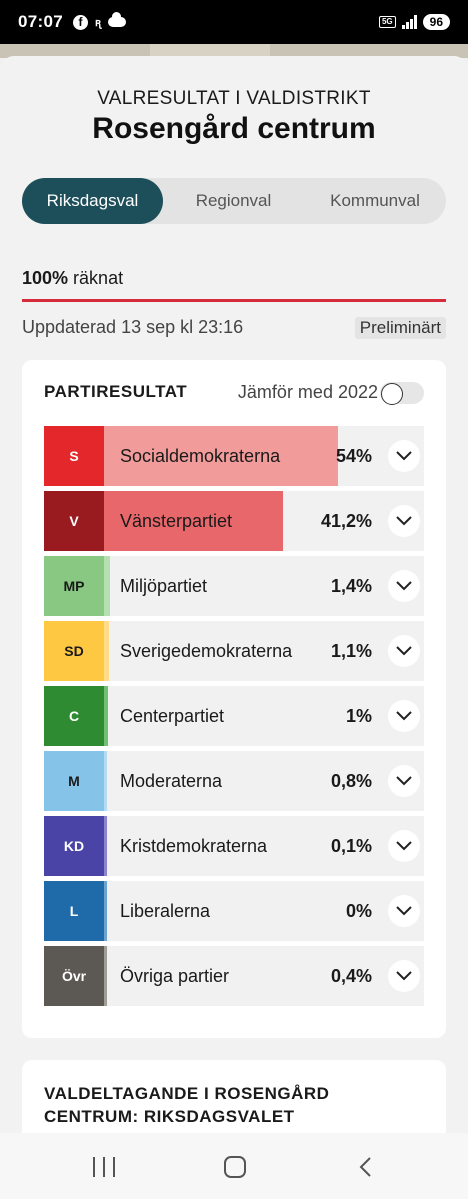  What do you see at coordinates (200, 455) in the screenshot?
I see `party-name: Socialdemokraterna` at bounding box center [200, 455].